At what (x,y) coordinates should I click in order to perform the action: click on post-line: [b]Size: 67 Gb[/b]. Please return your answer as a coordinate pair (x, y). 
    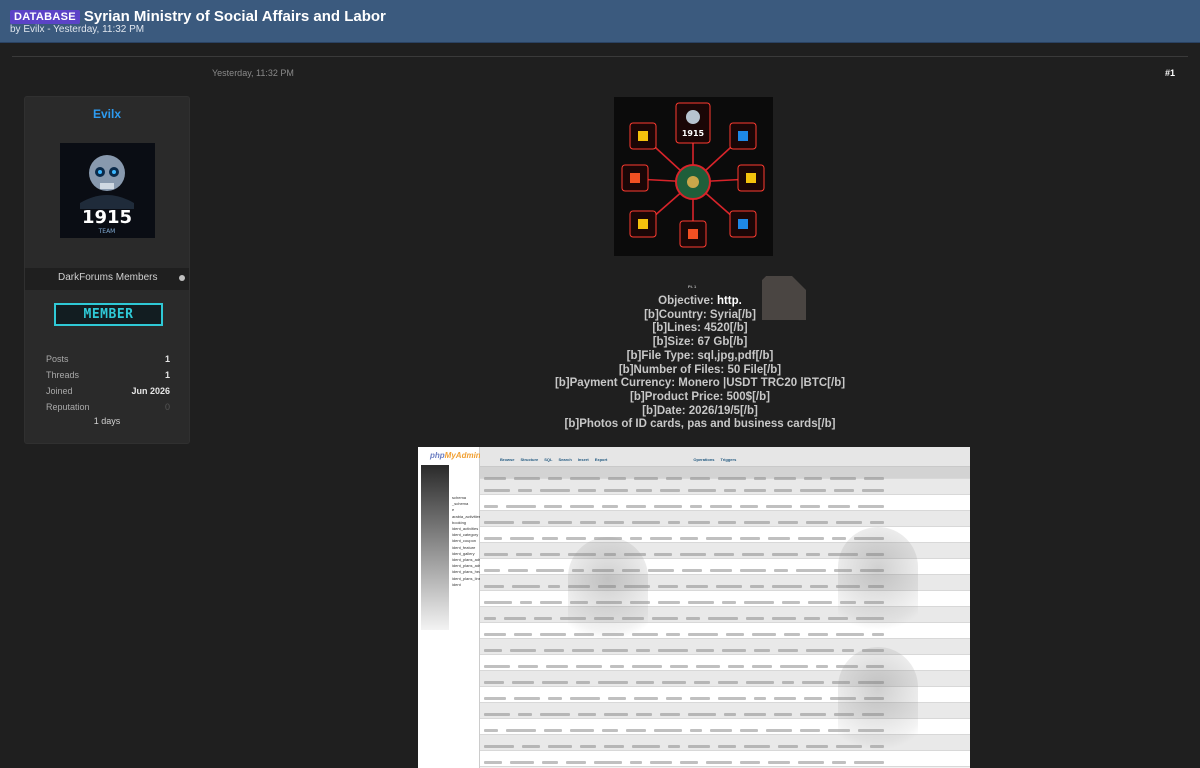
    Looking at the image, I should click on (700, 342).